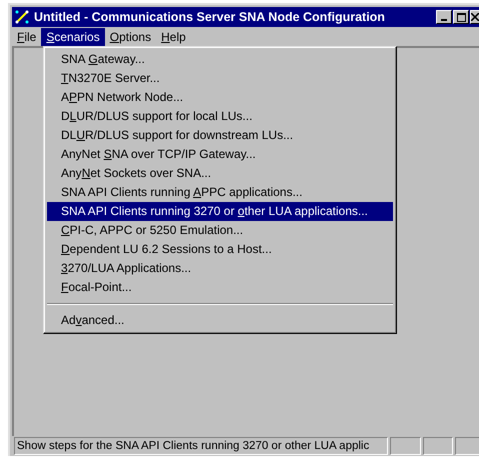  What do you see at coordinates (444, 17) in the screenshot?
I see `minimize-button` at bounding box center [444, 17].